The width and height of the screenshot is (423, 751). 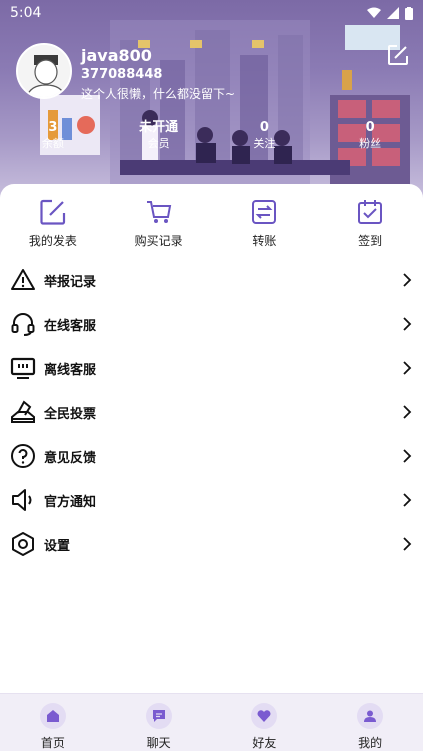 I want to click on tab-mine: 我的, so click(x=370, y=722).